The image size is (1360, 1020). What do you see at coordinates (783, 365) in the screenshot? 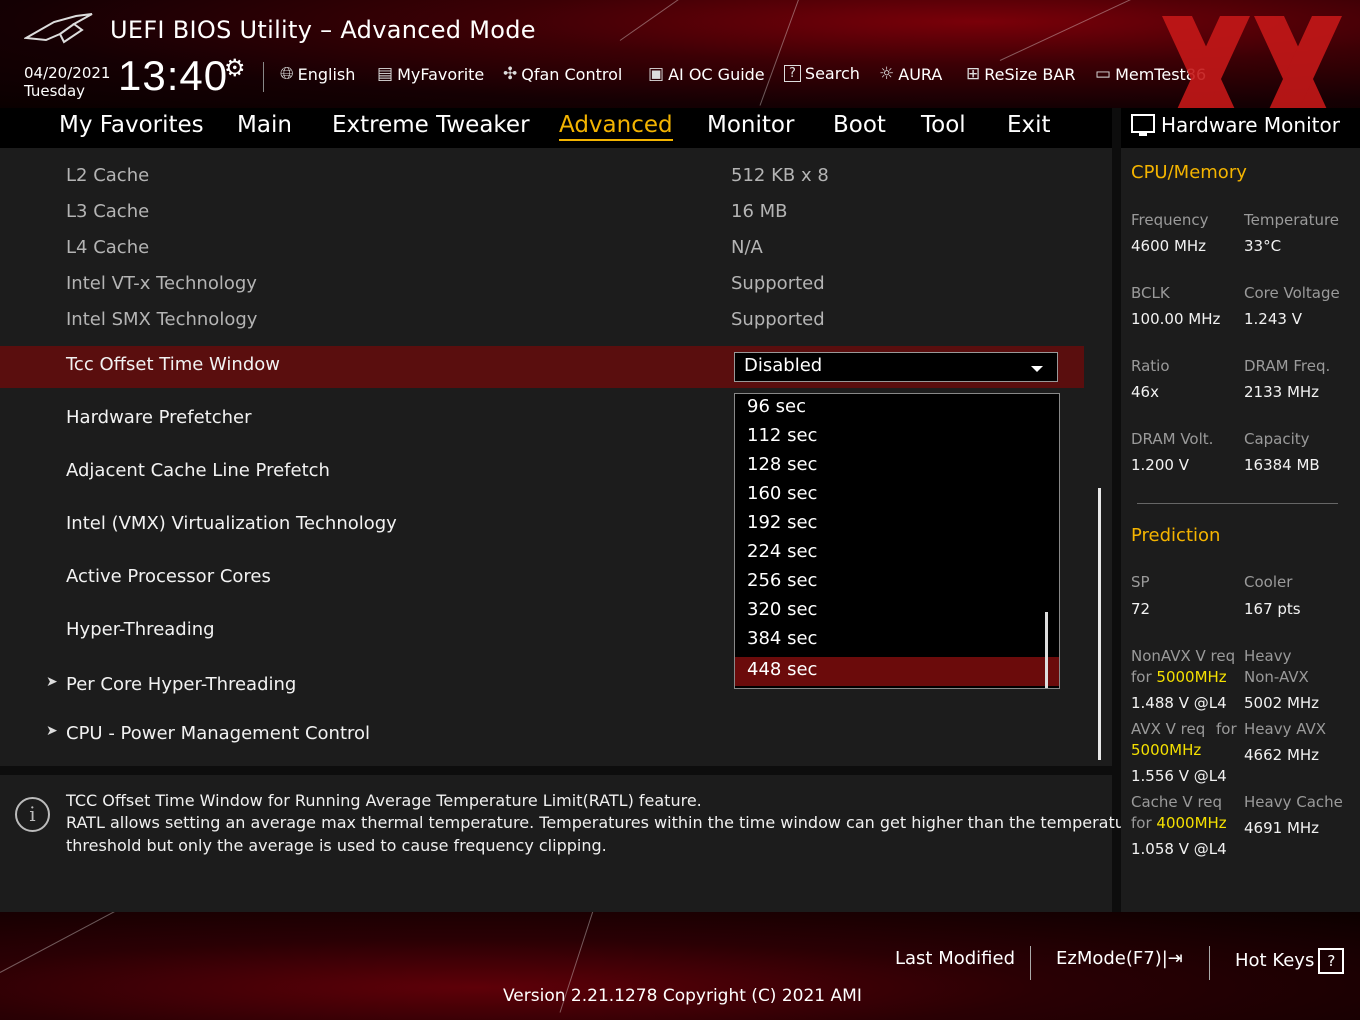
I see `select-value: Disabled` at bounding box center [783, 365].